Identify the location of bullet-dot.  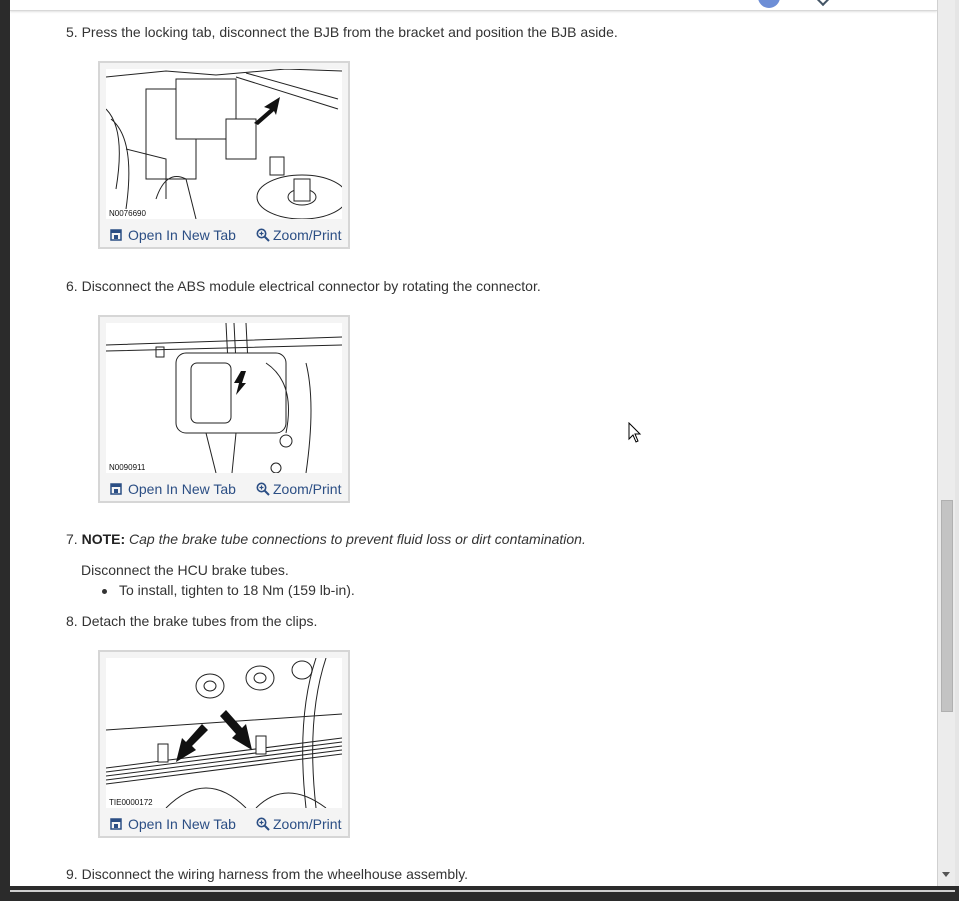
(104, 591).